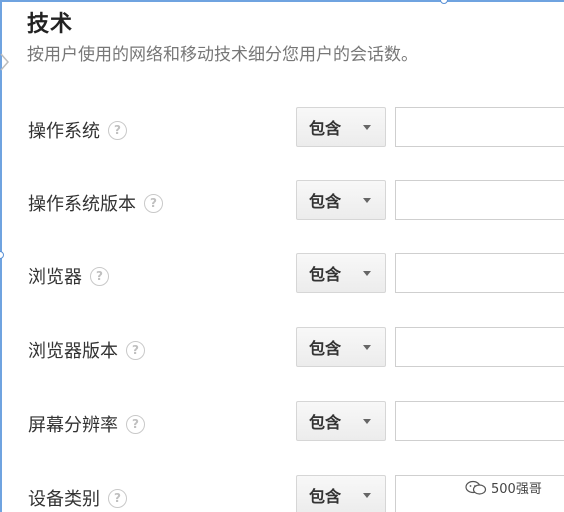  Describe the element at coordinates (282, 1) in the screenshot. I see `selection-border-top` at that location.